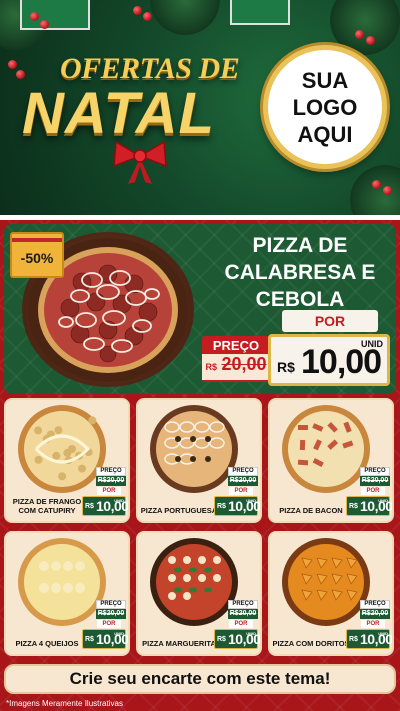 Image resolution: width=400 pixels, height=711 pixels. I want to click on new-price-value: 10,00, so click(341, 362).